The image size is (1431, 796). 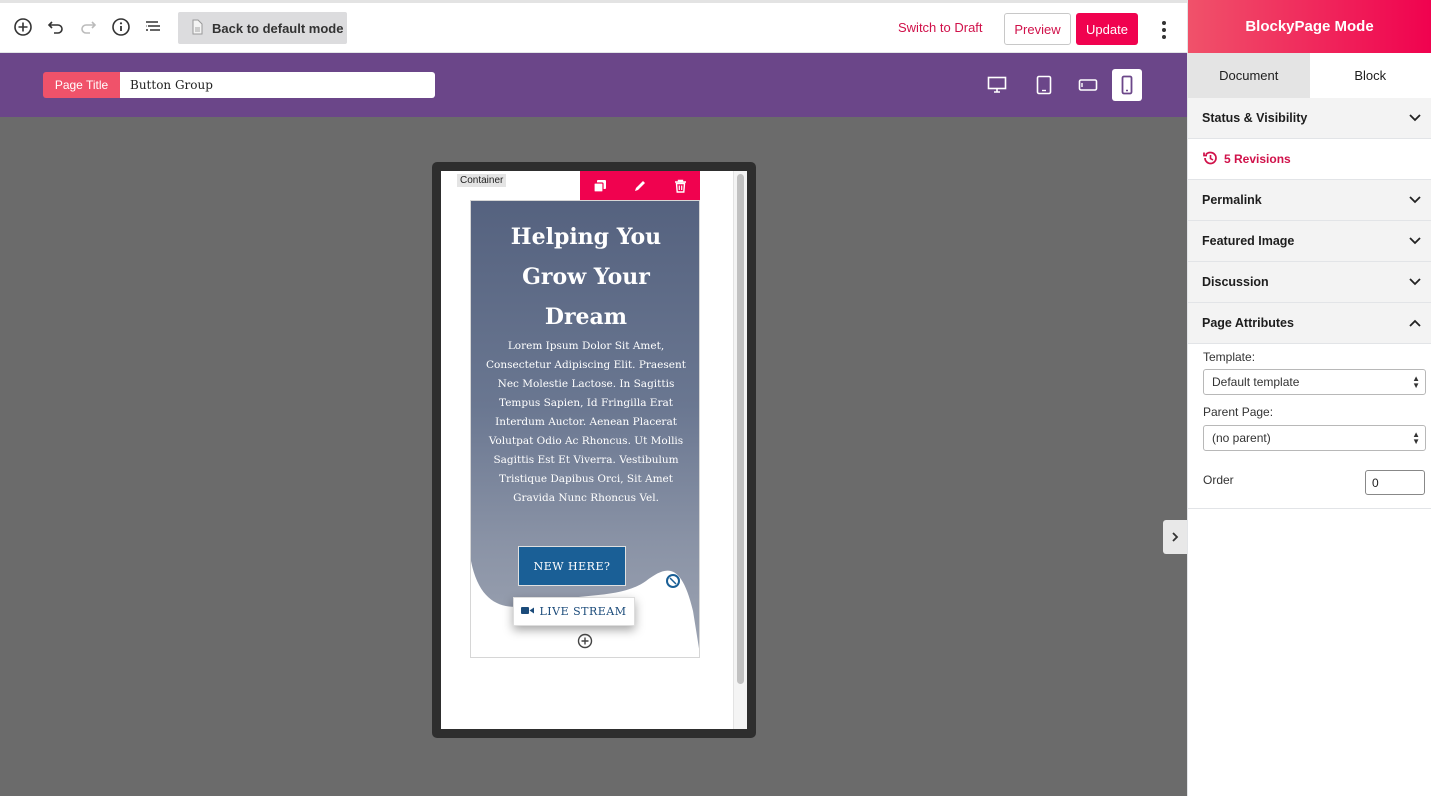 I want to click on page-title-bar: Page Title, so click(x=593, y=85).